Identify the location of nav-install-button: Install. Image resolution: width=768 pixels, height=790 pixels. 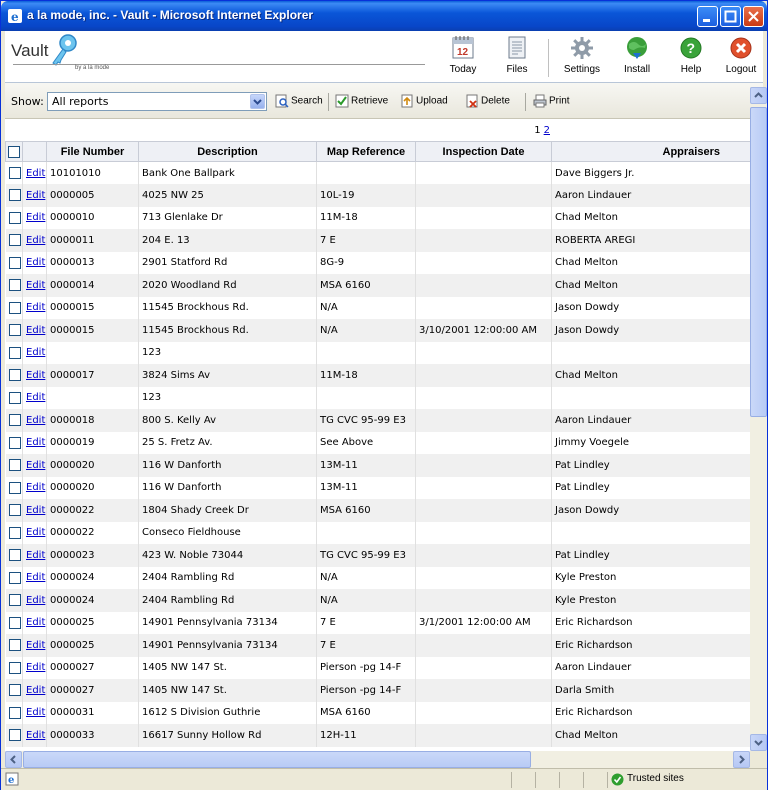
(637, 58).